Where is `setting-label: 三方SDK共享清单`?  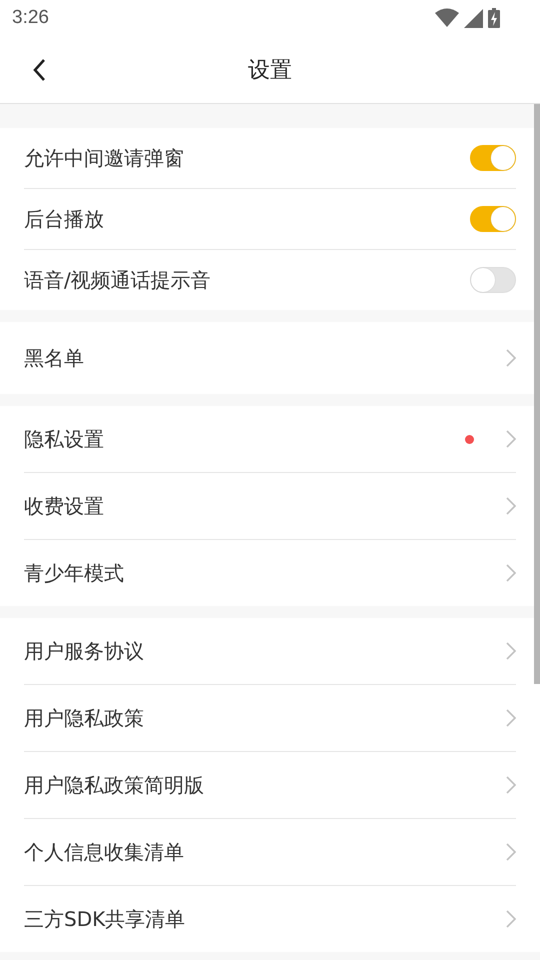 setting-label: 三方SDK共享清单 is located at coordinates (105, 919).